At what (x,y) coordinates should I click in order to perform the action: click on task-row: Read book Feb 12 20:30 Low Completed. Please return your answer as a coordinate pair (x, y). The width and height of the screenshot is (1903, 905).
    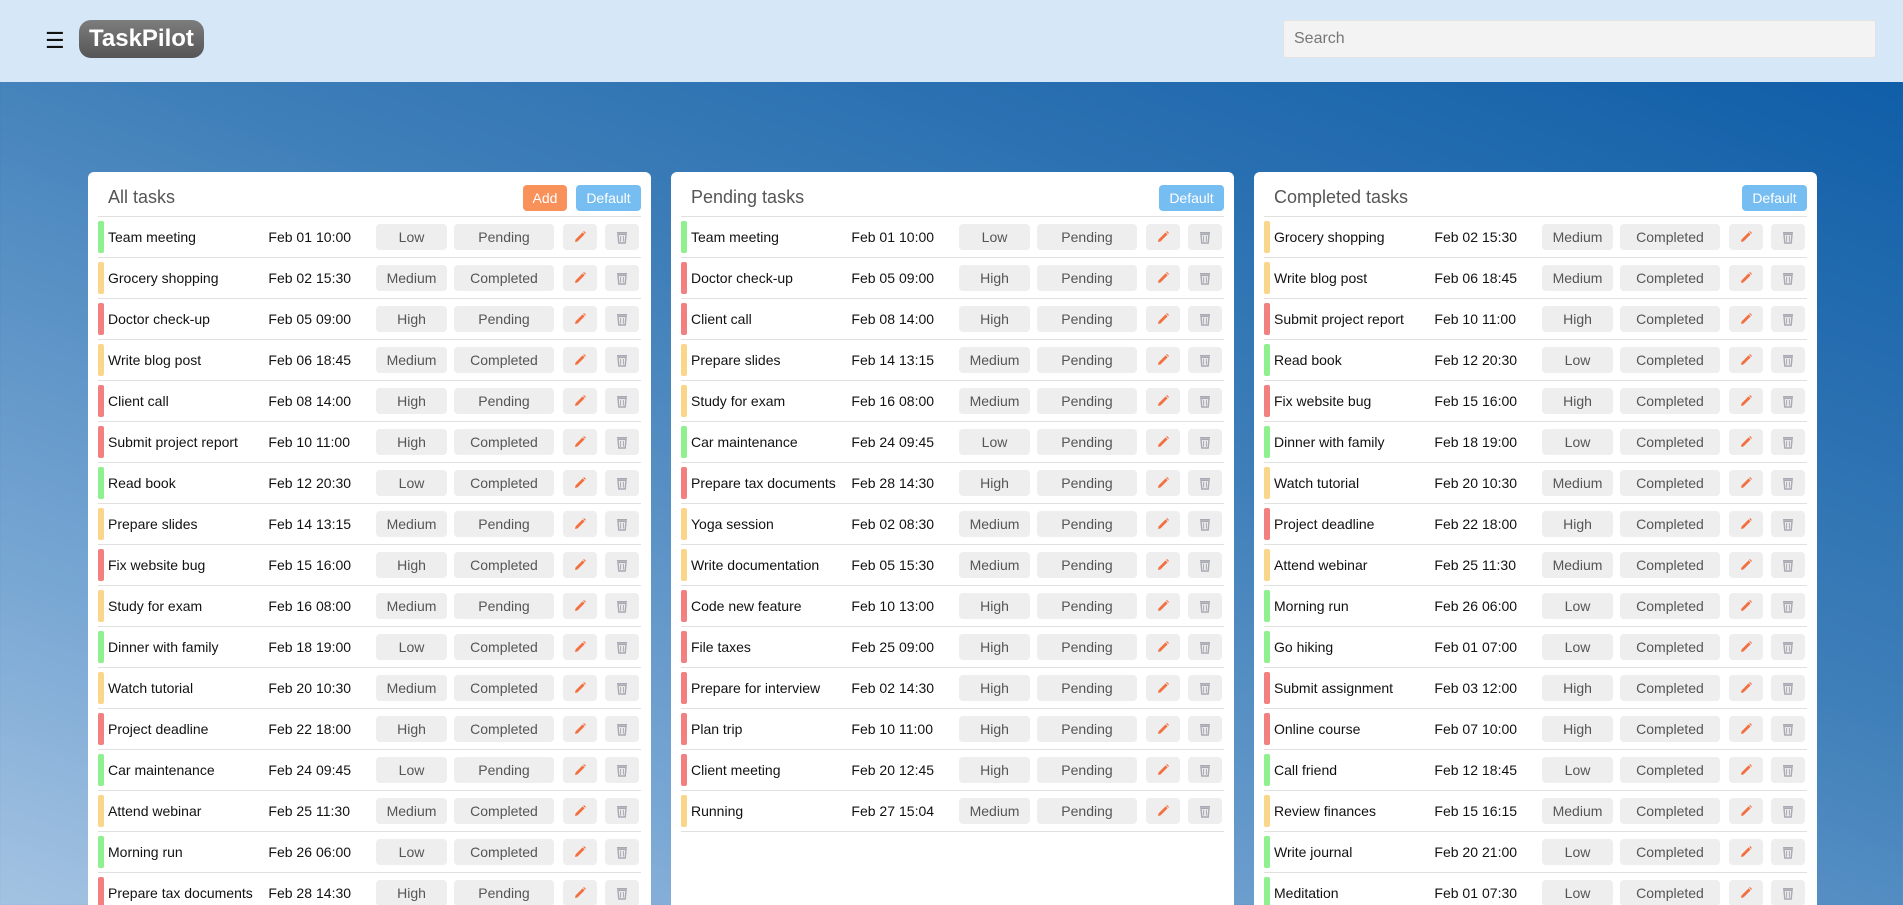
    Looking at the image, I should click on (369, 483).